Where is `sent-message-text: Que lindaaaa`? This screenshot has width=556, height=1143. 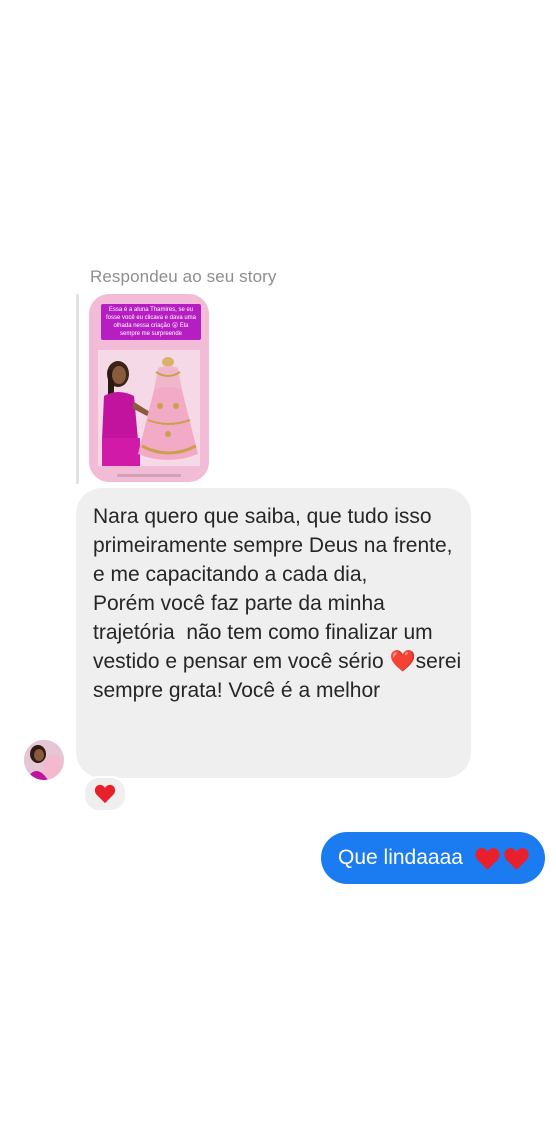 sent-message-text: Que lindaaaa is located at coordinates (400, 857).